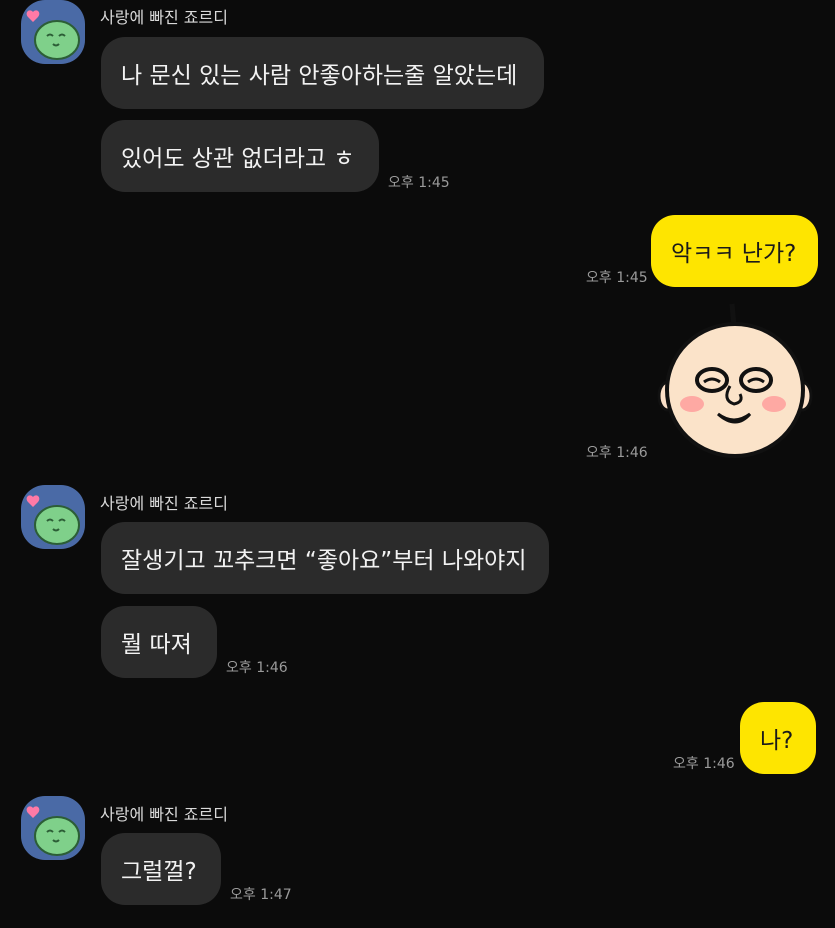 The image size is (835, 928). I want to click on message-text: 나 문신 있는 사람 안좋아하는줄 알았는데, so click(319, 76).